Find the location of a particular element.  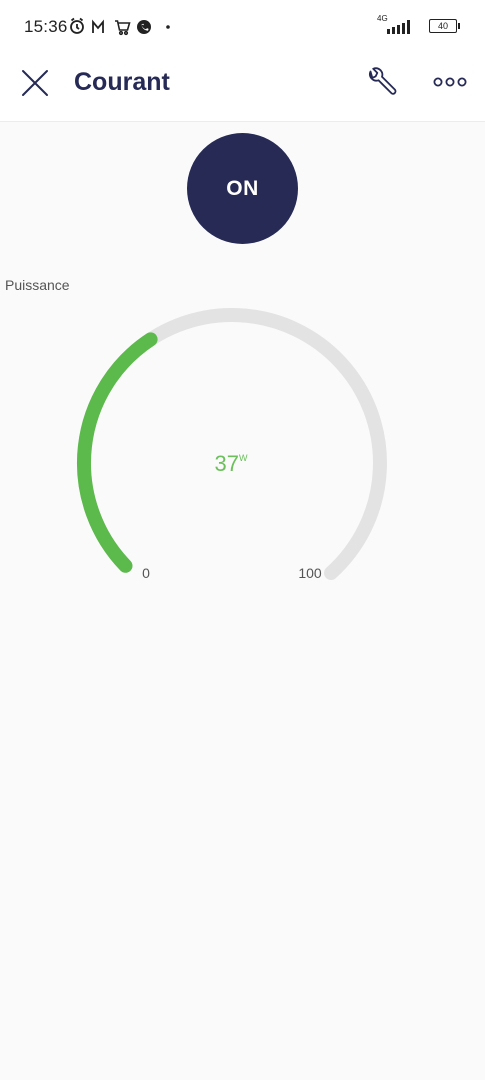

power-toggle-button: ON is located at coordinates (242, 188).